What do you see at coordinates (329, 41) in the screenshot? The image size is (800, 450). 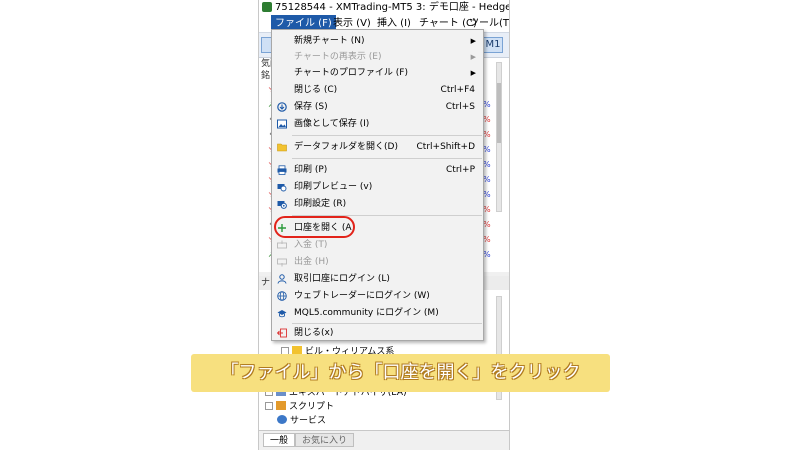 I see `menu-item-label: 新規チャート (N)` at bounding box center [329, 41].